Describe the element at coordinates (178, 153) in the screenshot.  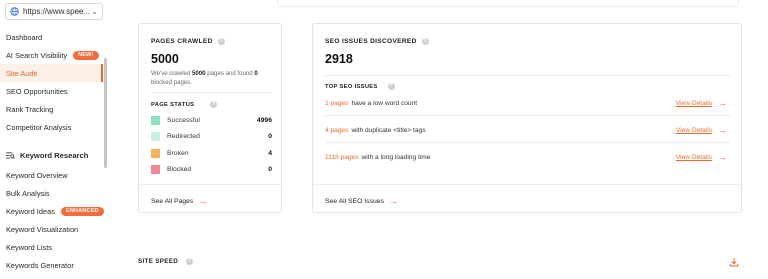
I see `status-label: Broken` at that location.